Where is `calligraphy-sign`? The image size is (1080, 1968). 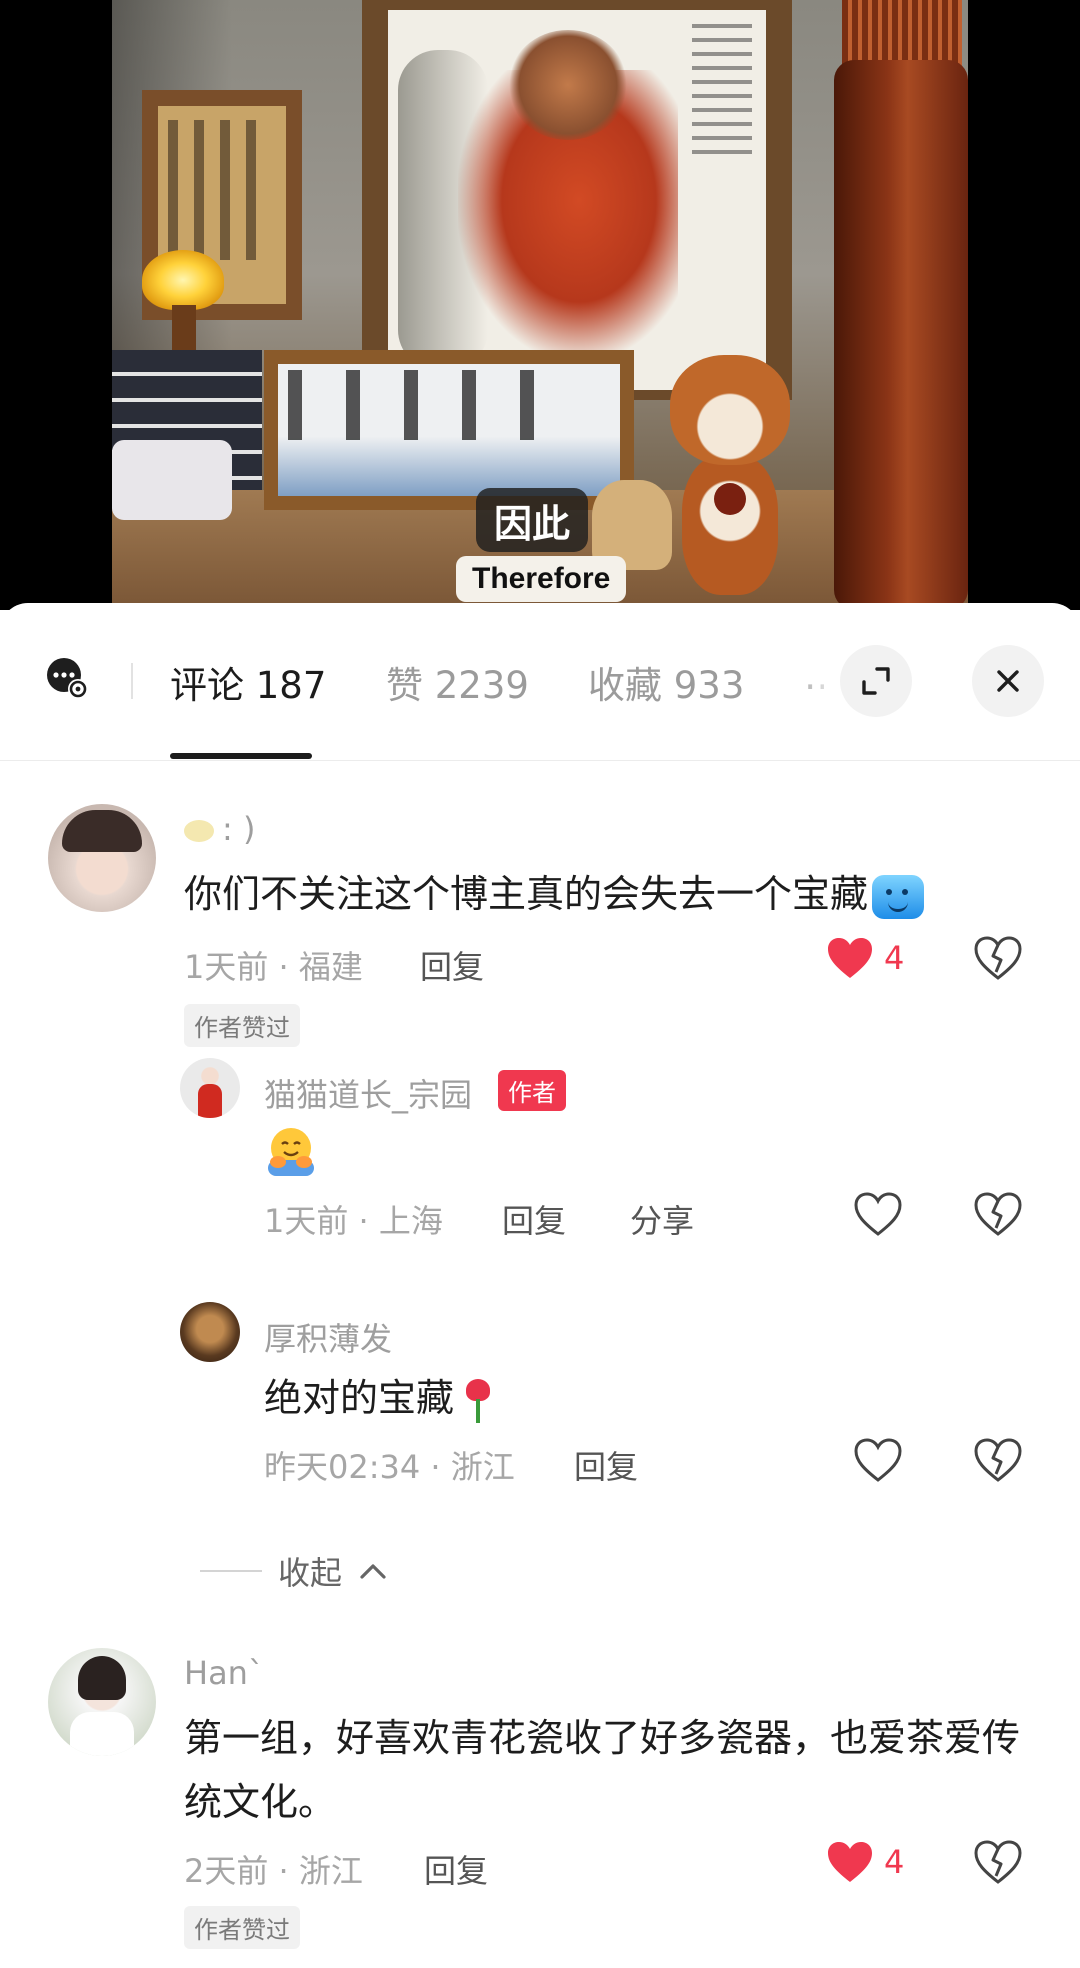
calligraphy-sign is located at coordinates (449, 430).